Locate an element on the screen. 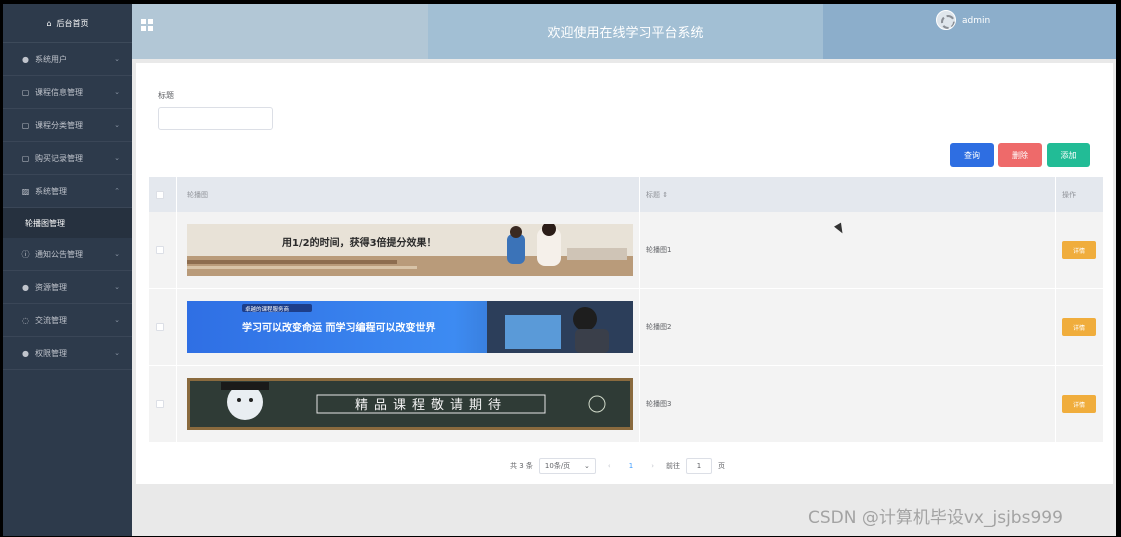 This screenshot has width=1121, height=537. sidebar-item-system: ▨ 系统管理 ⌃ is located at coordinates (67, 191).